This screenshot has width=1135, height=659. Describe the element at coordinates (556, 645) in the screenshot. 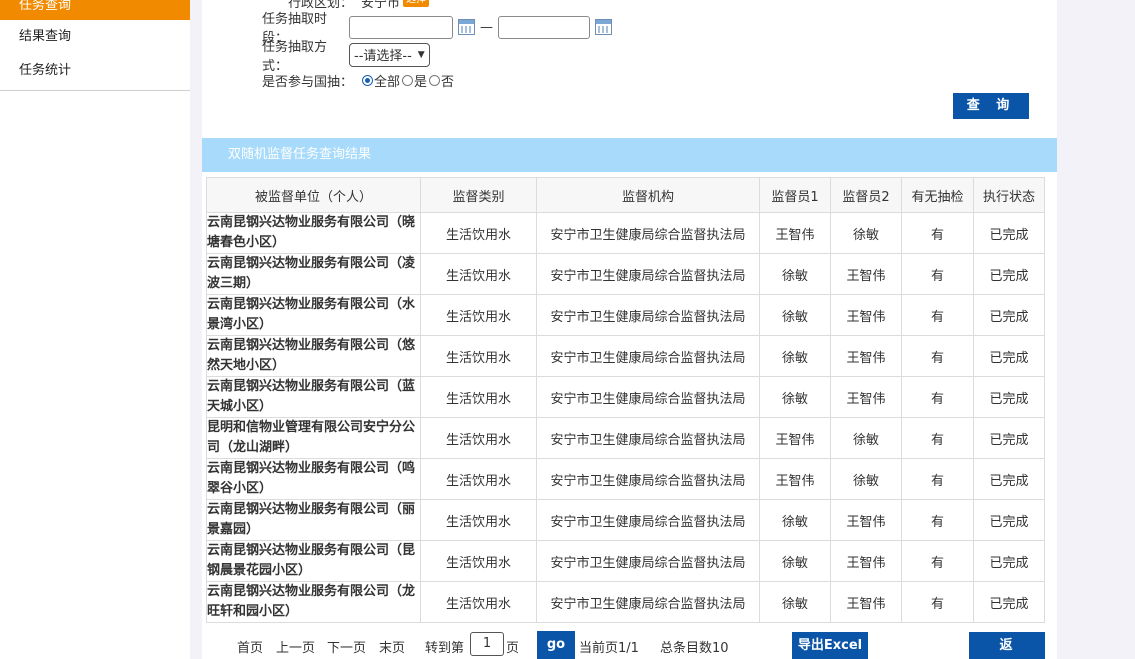

I see `go-button: go` at that location.